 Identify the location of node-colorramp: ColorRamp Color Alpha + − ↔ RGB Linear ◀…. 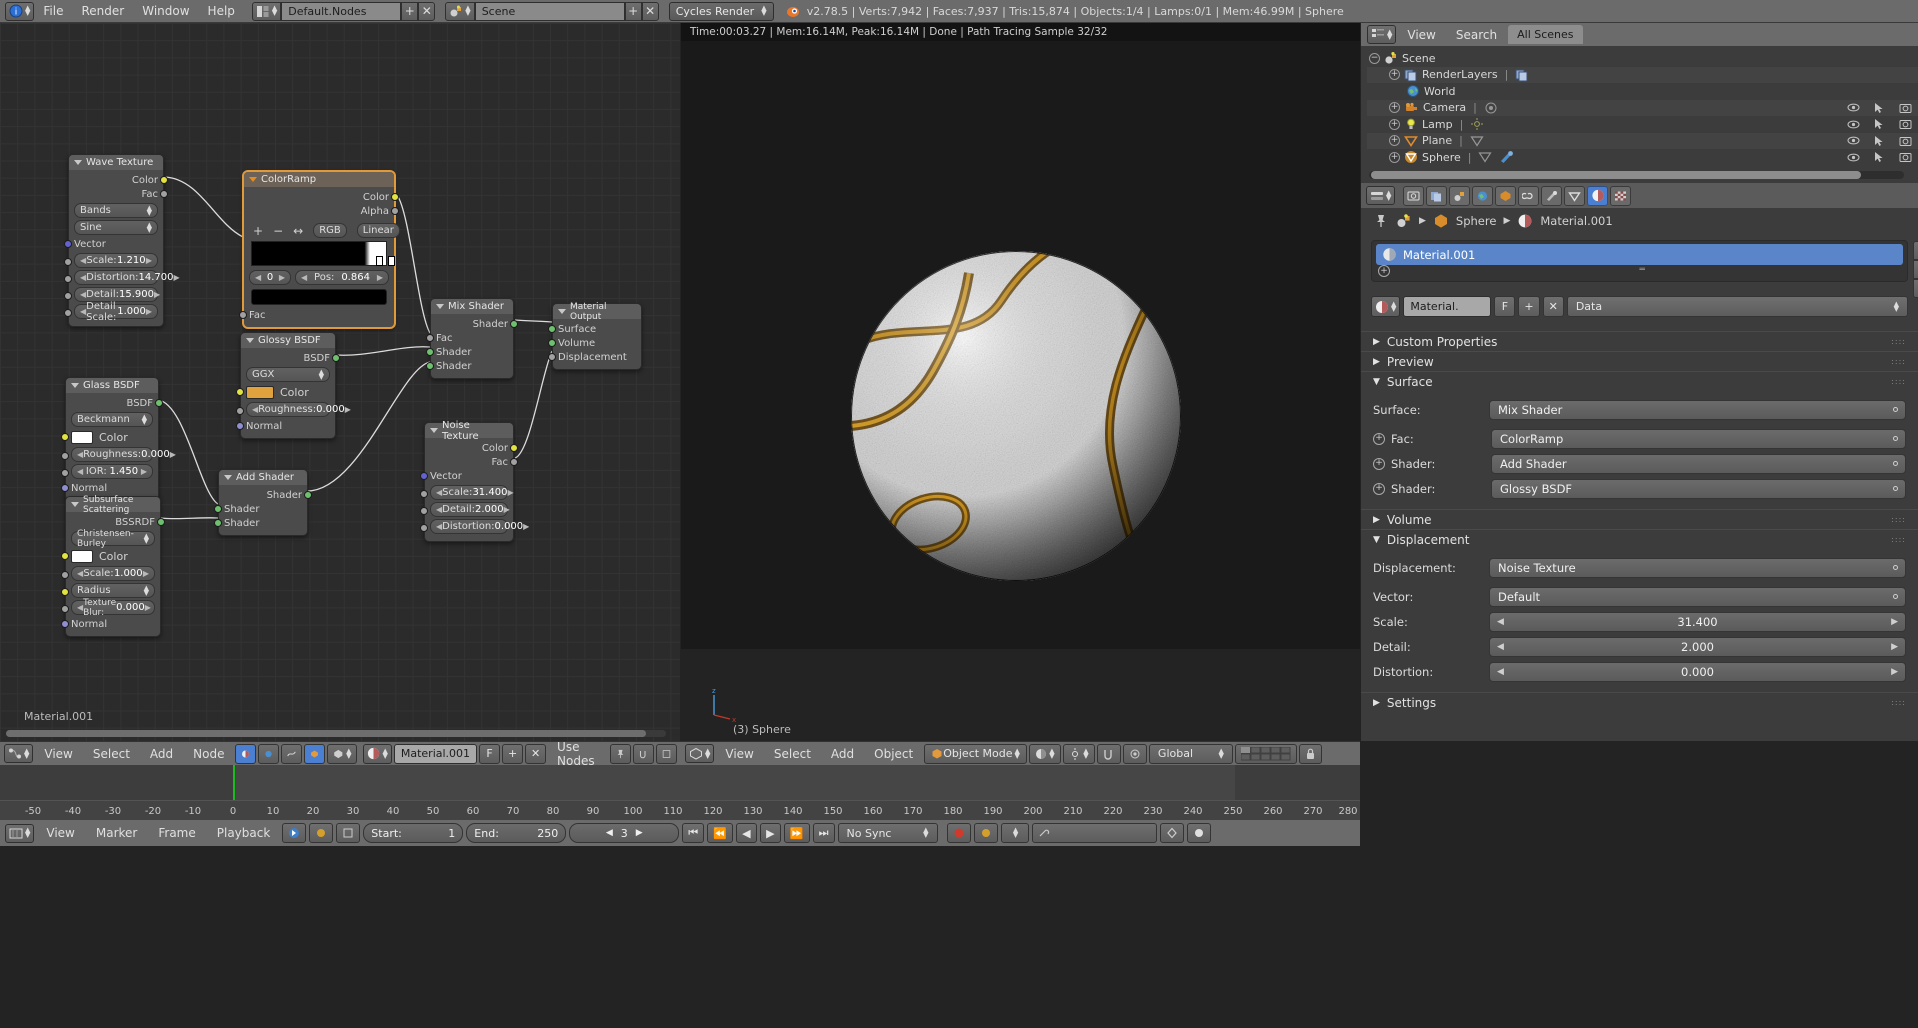
(319, 249).